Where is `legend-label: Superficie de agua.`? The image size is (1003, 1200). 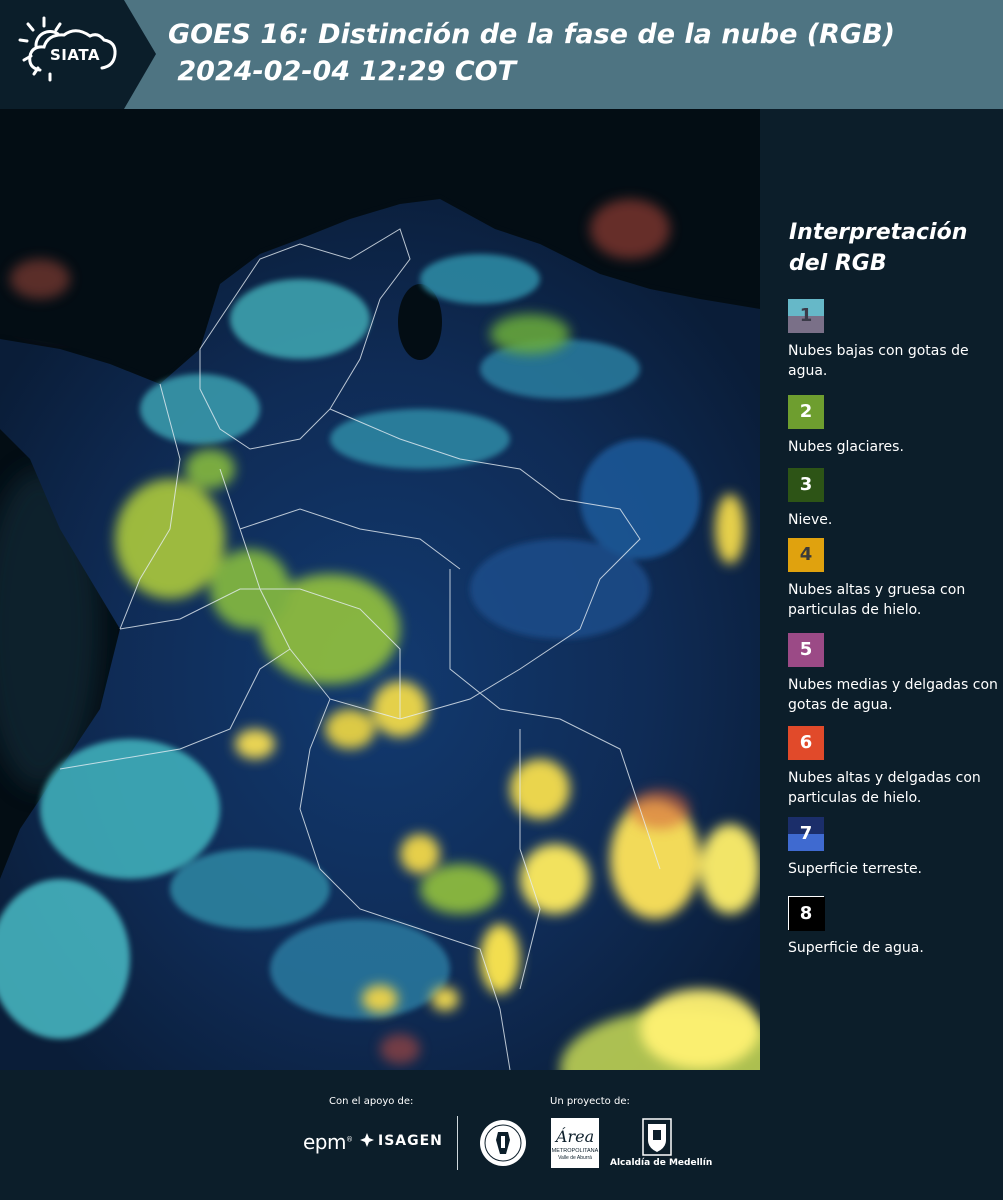 legend-label: Superficie de agua. is located at coordinates (856, 948).